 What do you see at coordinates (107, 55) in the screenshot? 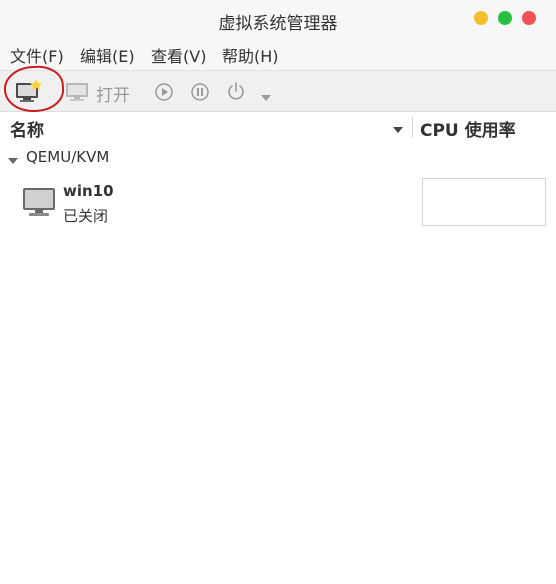
I see `menu-edit: 编辑(E)` at bounding box center [107, 55].